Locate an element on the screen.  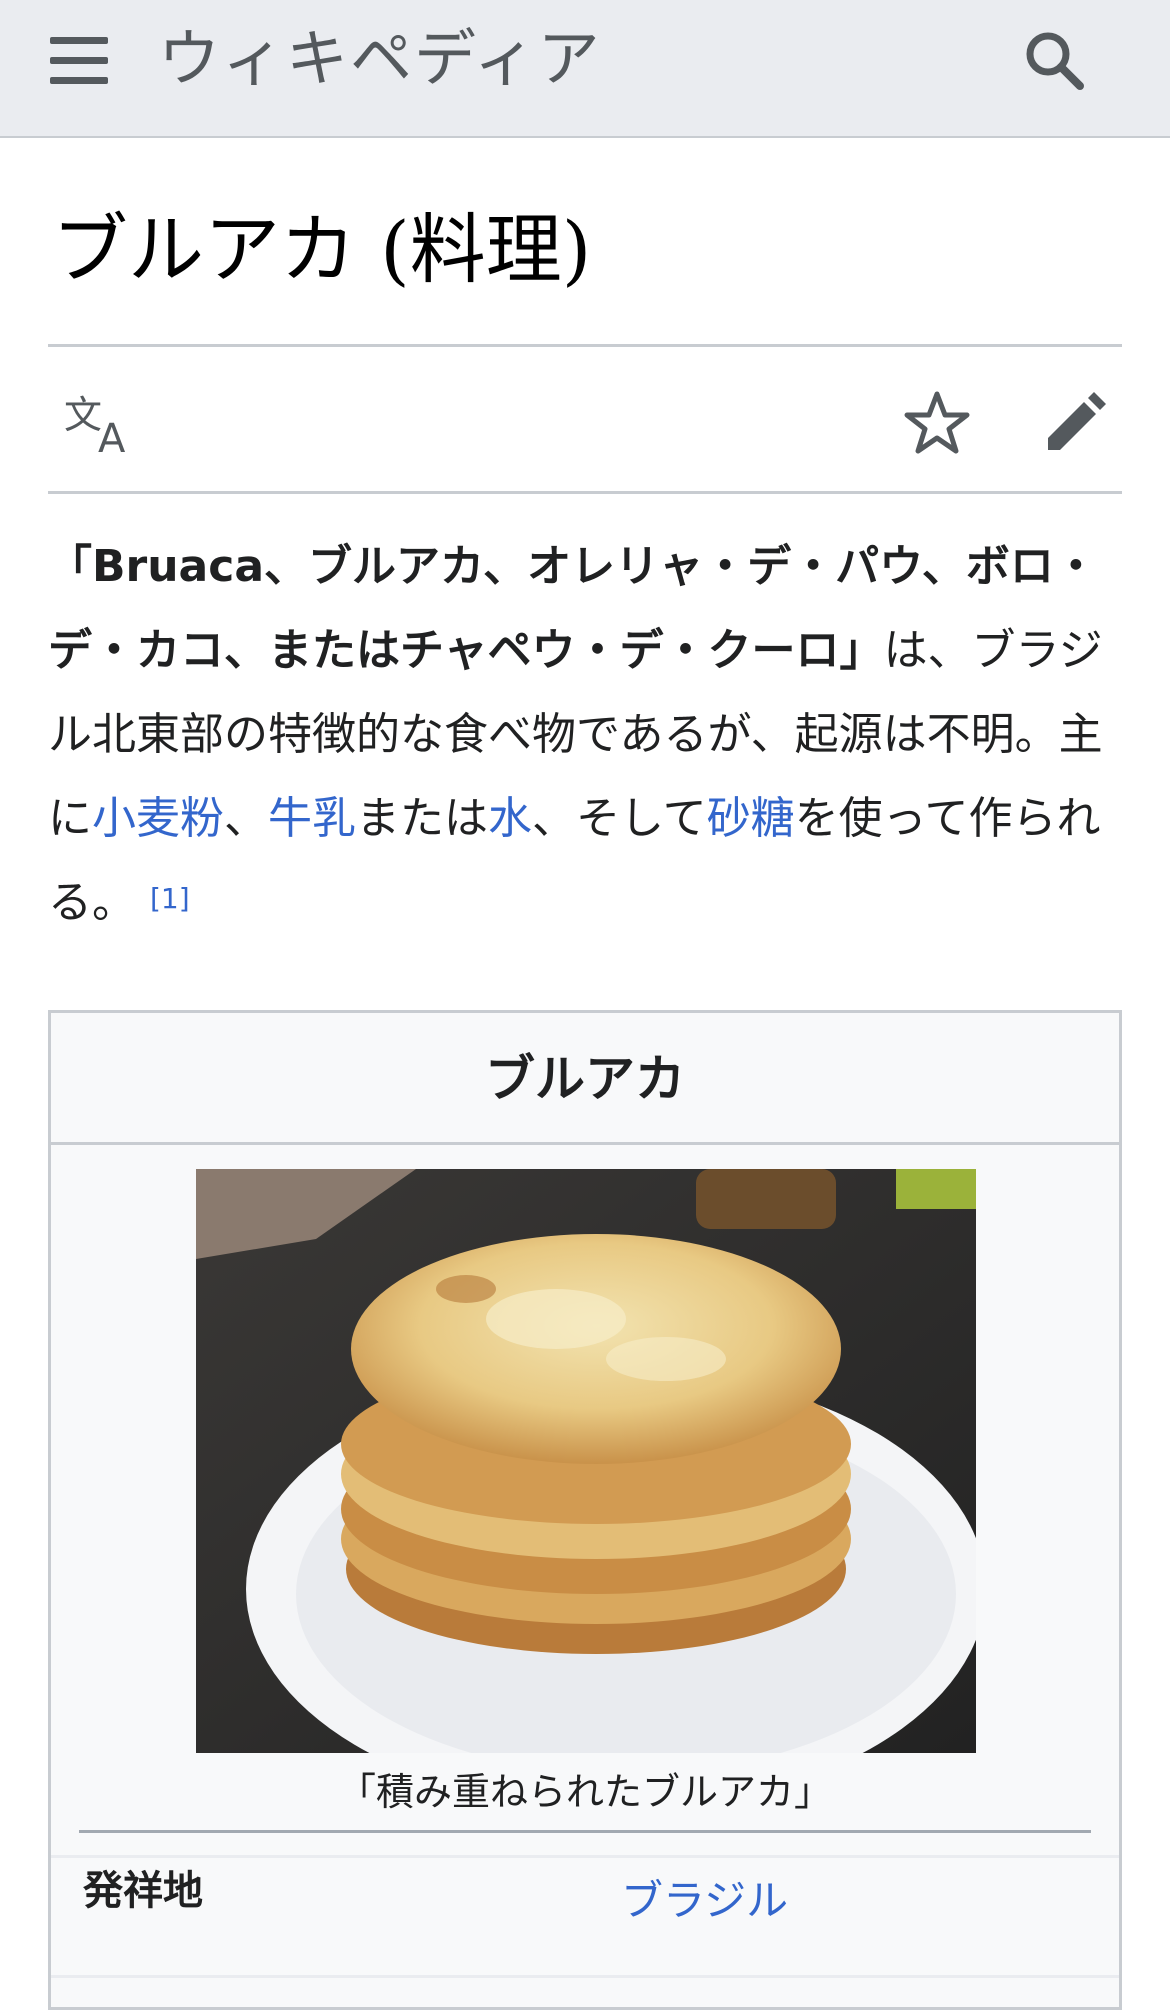
link-water: 水 is located at coordinates (510, 818).